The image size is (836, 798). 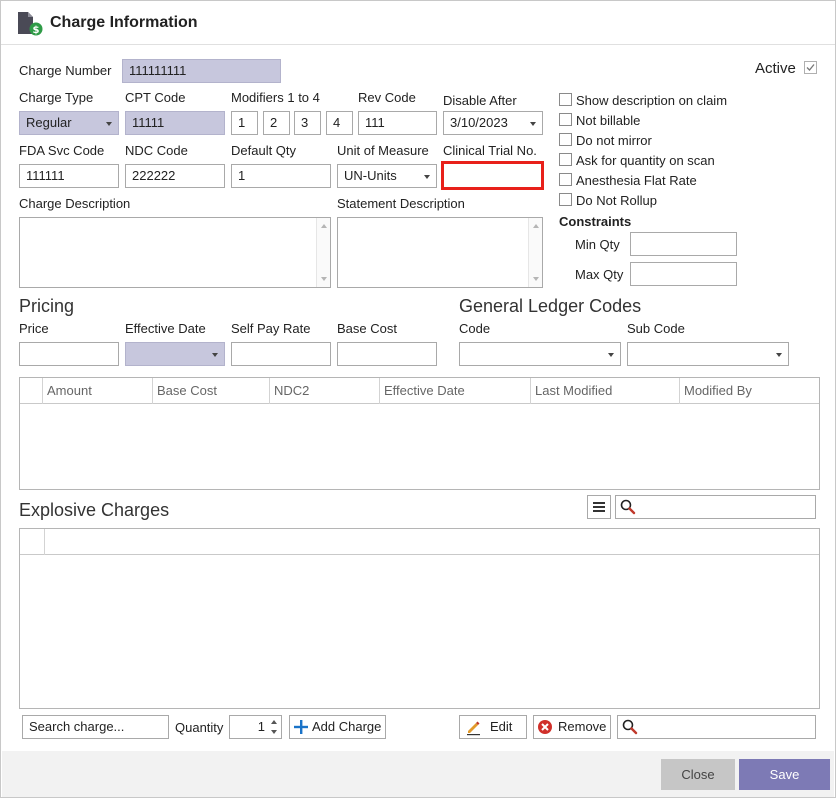 I want to click on remove-button: Remove, so click(x=572, y=727).